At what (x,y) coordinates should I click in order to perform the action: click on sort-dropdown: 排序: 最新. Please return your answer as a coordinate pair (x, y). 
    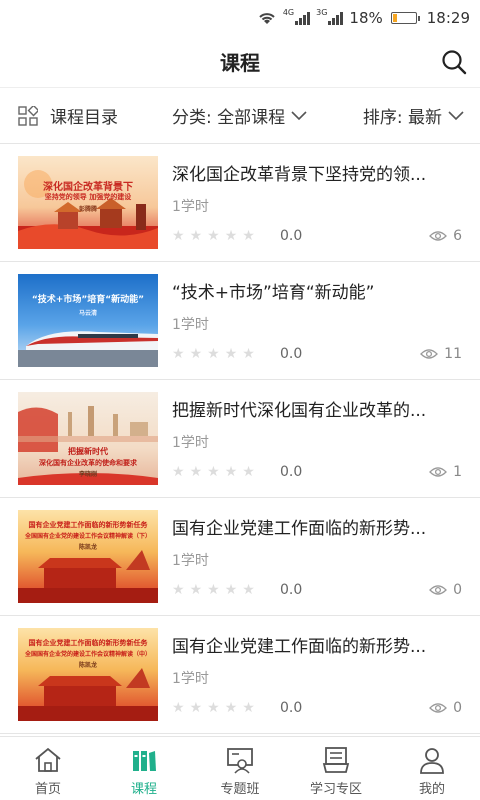
    Looking at the image, I should click on (413, 115).